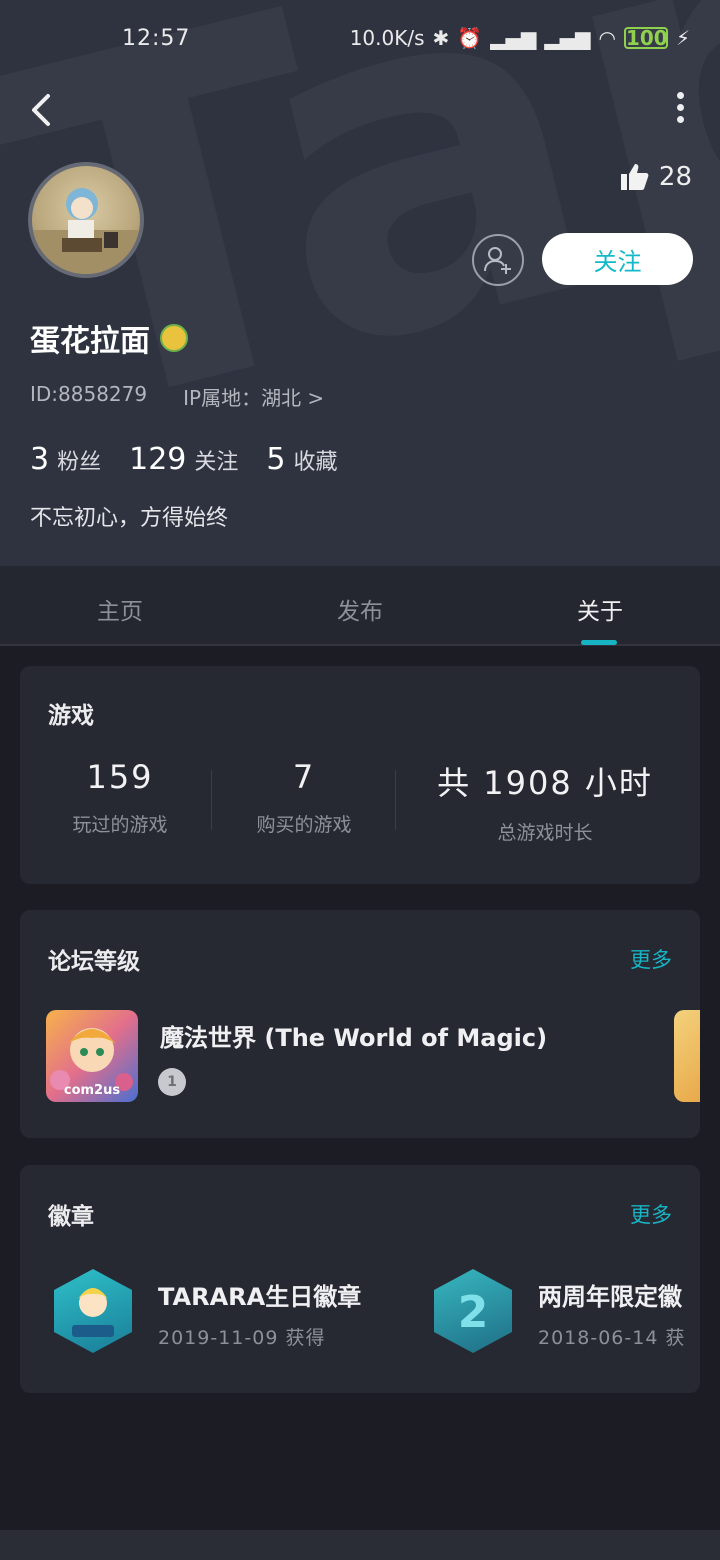 The image size is (720, 1560). I want to click on thumbs-up-icon, so click(634, 177).